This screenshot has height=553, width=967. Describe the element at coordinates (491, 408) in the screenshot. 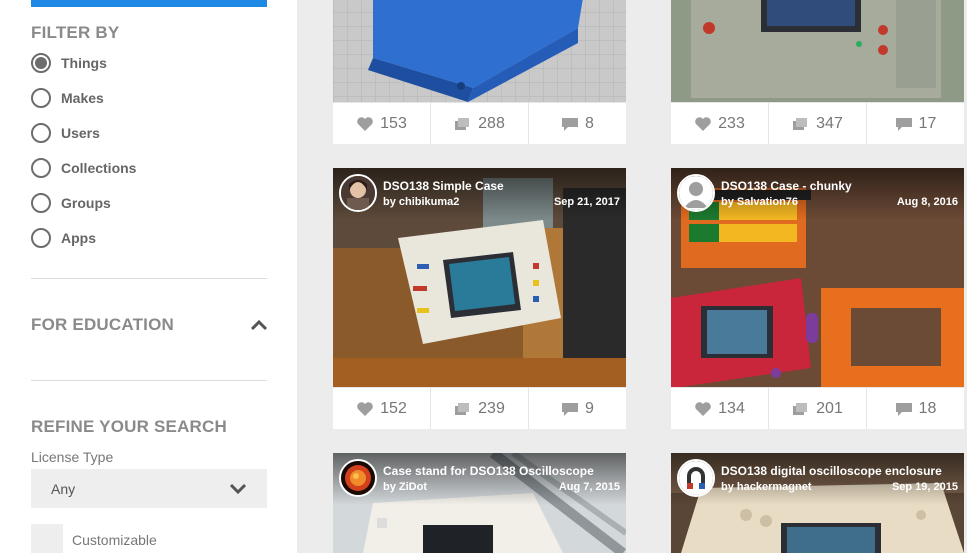

I see `collect-count: 239` at that location.